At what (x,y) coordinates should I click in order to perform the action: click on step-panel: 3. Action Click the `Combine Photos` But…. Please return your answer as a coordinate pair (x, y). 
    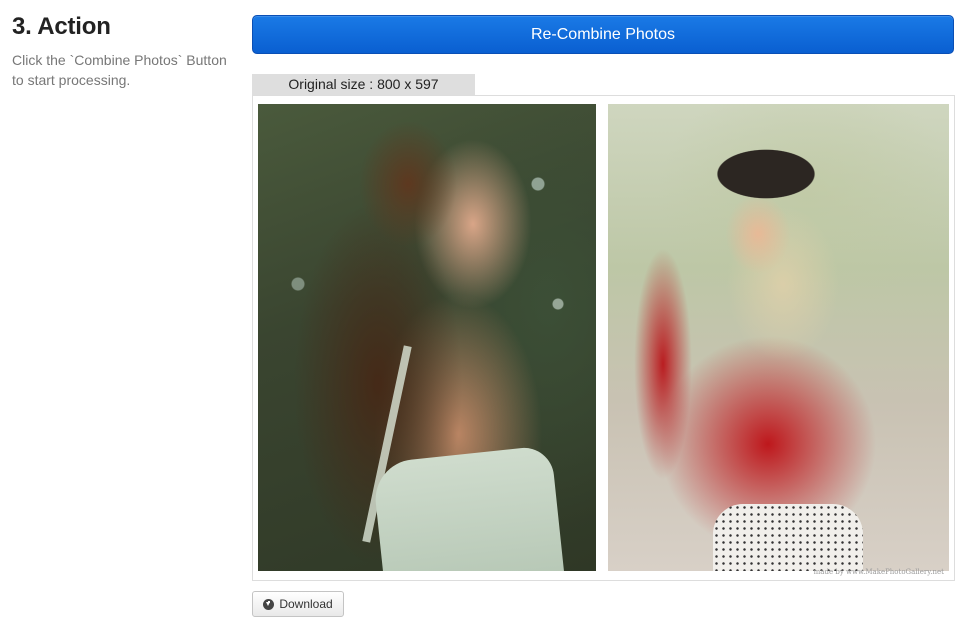
    Looking at the image, I should click on (124, 51).